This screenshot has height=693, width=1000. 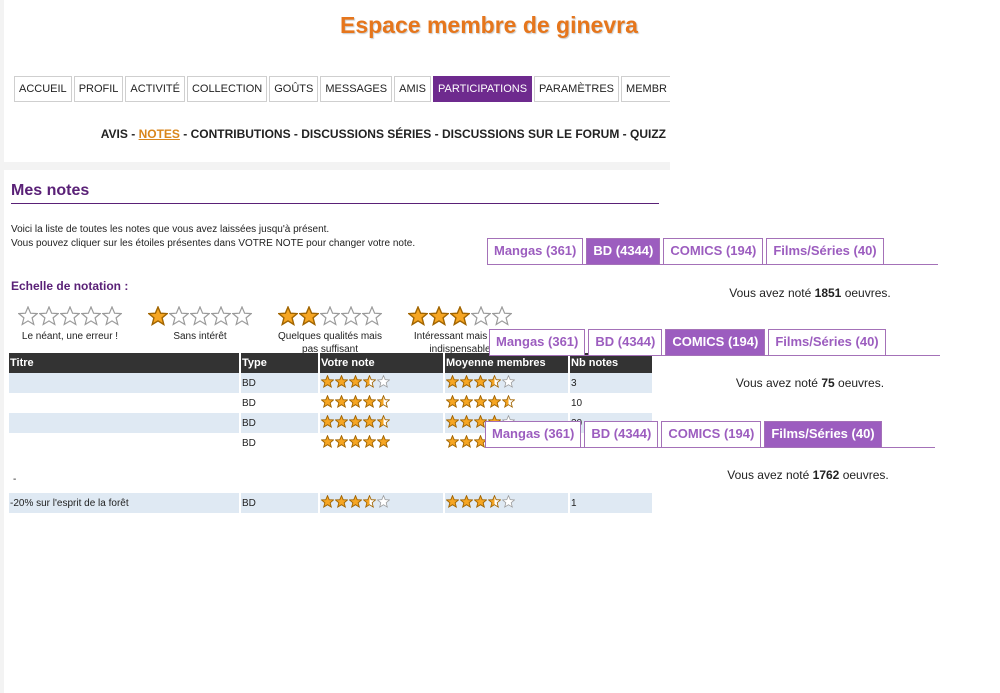 What do you see at coordinates (294, 89) in the screenshot?
I see `nav-tab-4: GOÛTS` at bounding box center [294, 89].